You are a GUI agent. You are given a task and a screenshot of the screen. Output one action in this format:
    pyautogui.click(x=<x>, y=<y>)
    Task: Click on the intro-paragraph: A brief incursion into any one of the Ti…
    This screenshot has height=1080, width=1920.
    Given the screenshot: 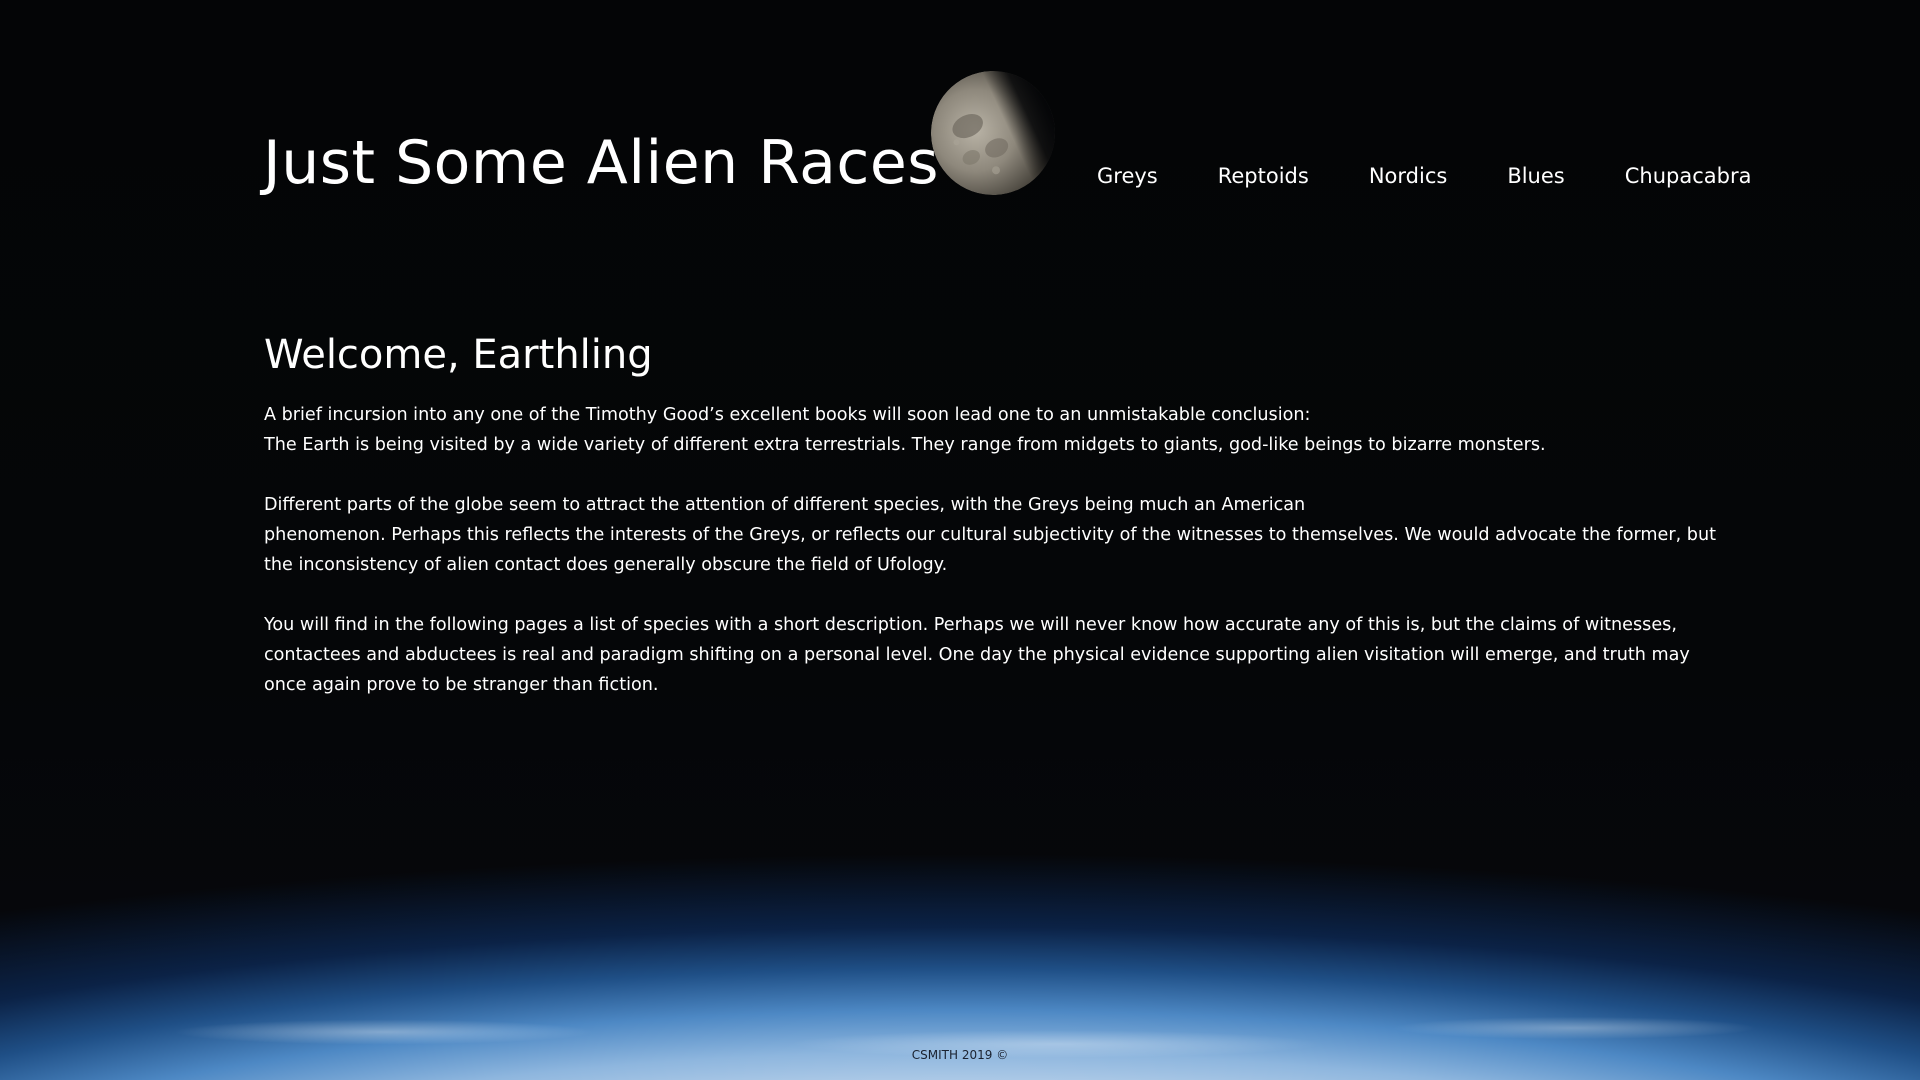 What is the action you would take?
    pyautogui.click(x=991, y=430)
    